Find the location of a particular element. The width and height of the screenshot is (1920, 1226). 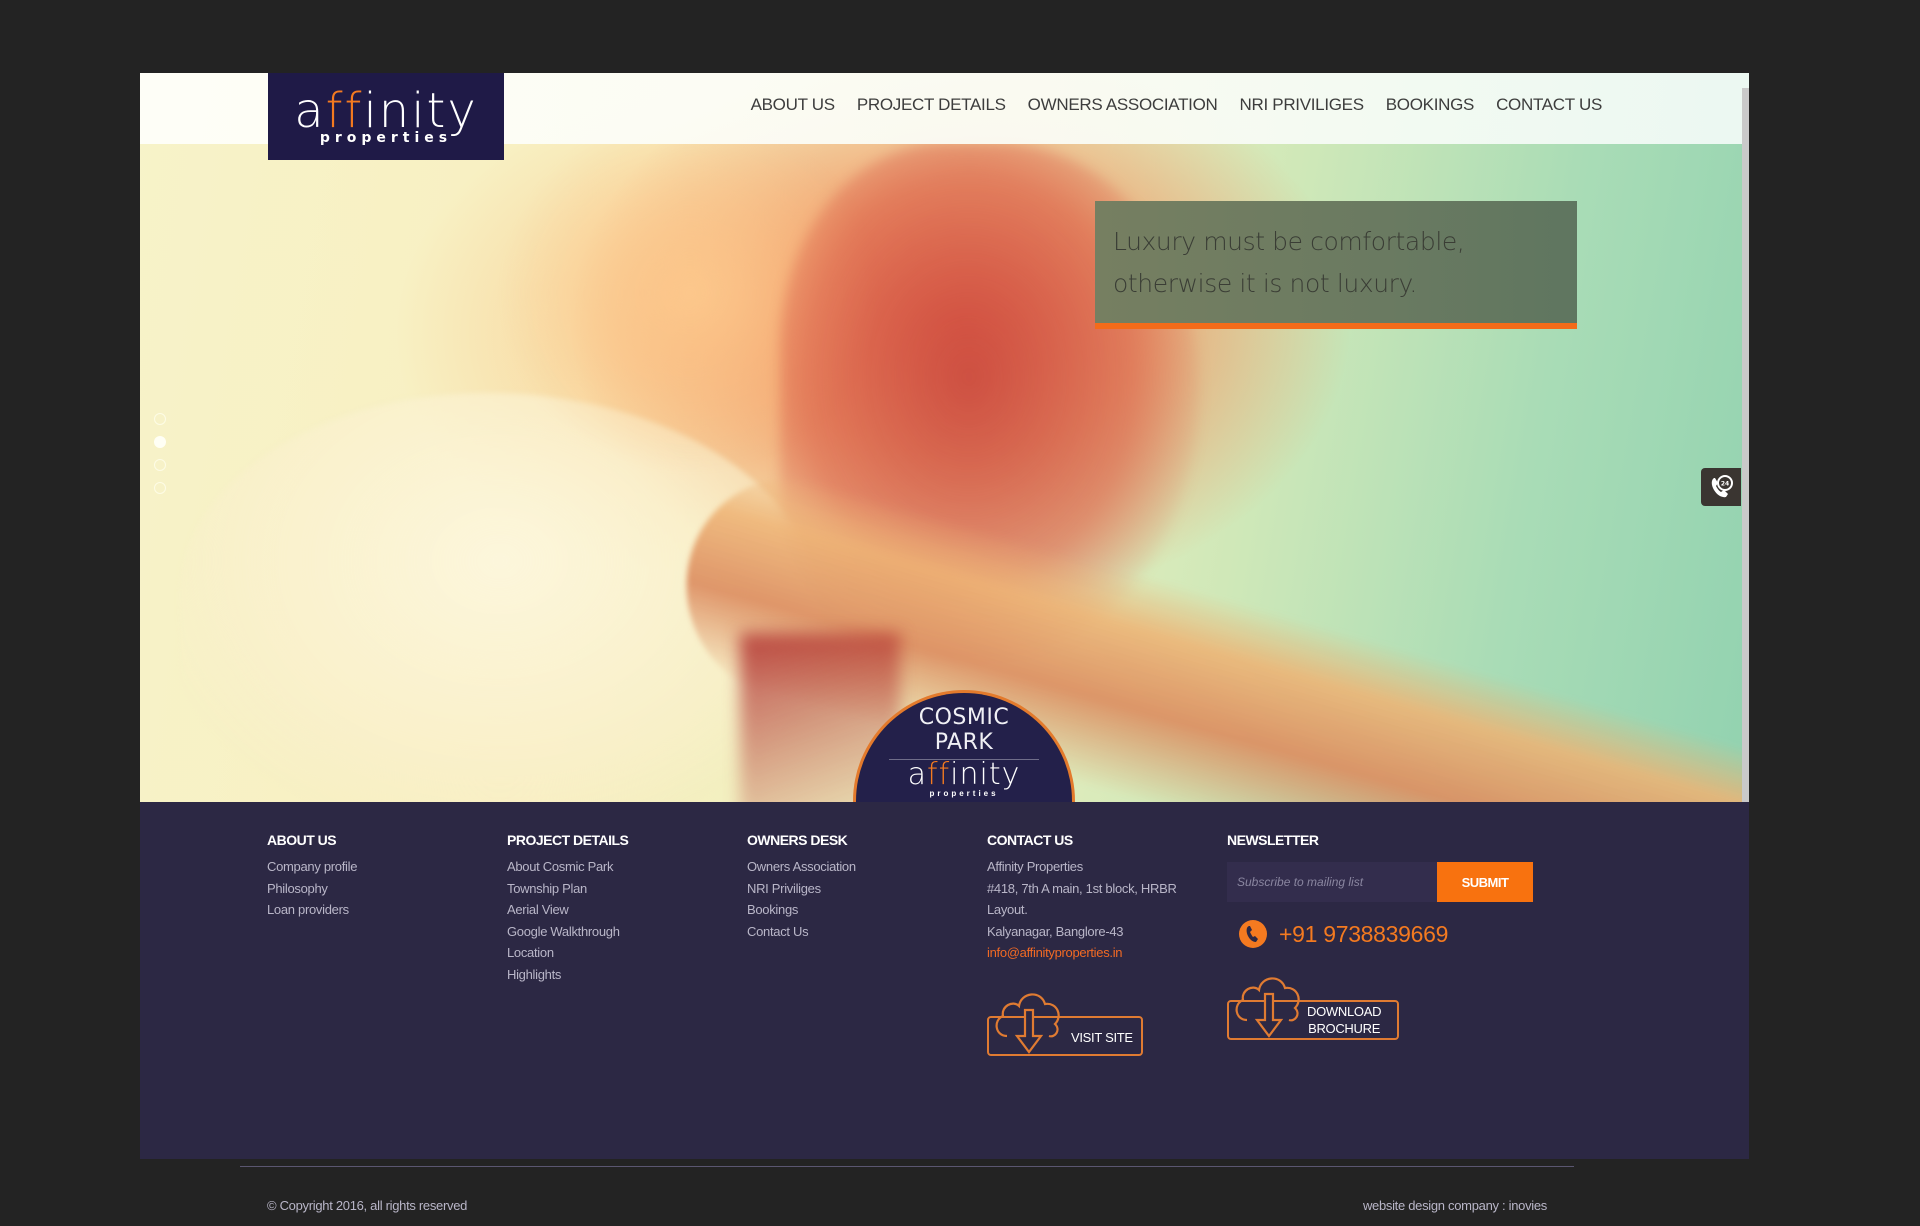

call-24x7-button: 24 is located at coordinates (1721, 487).